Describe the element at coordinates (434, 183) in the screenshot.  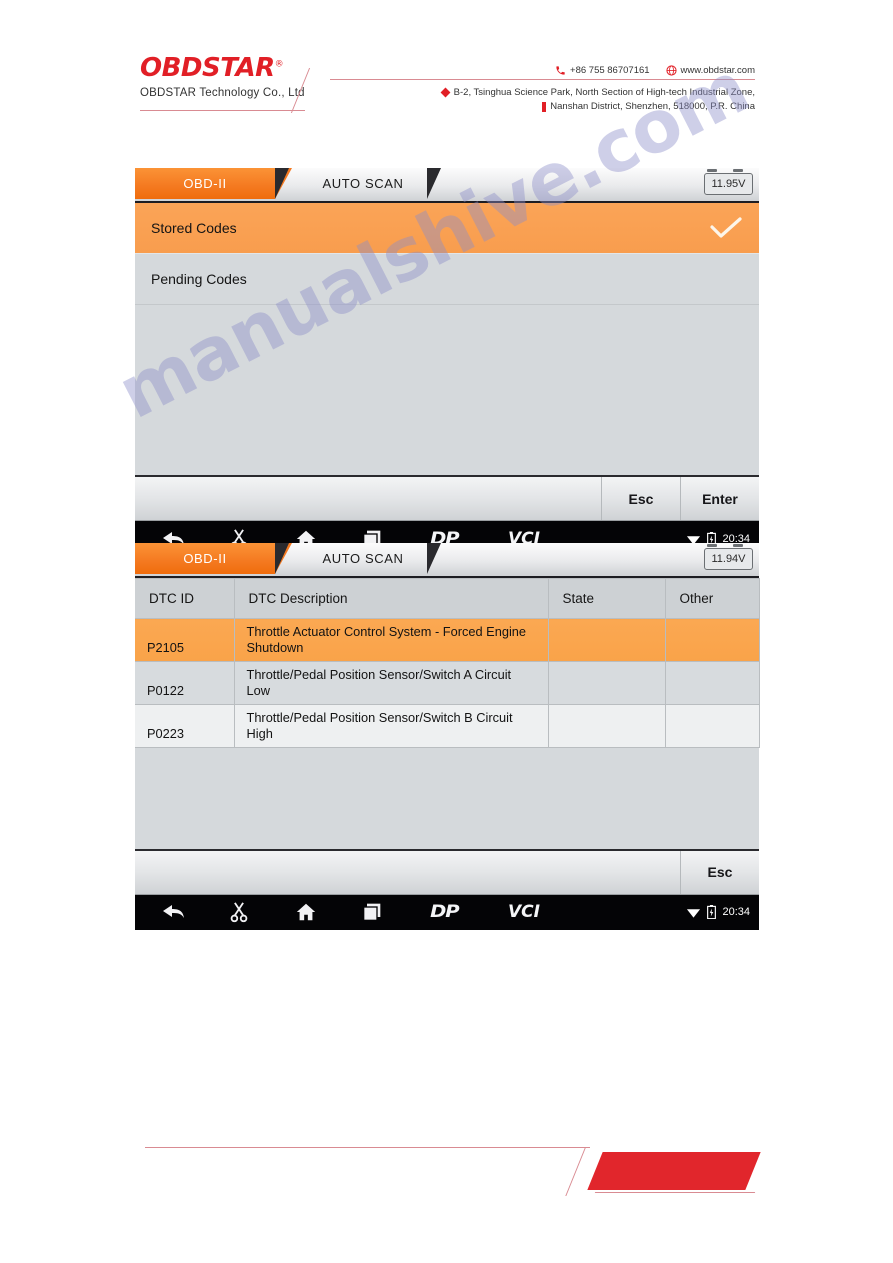
I see `tab-separator-1b` at that location.